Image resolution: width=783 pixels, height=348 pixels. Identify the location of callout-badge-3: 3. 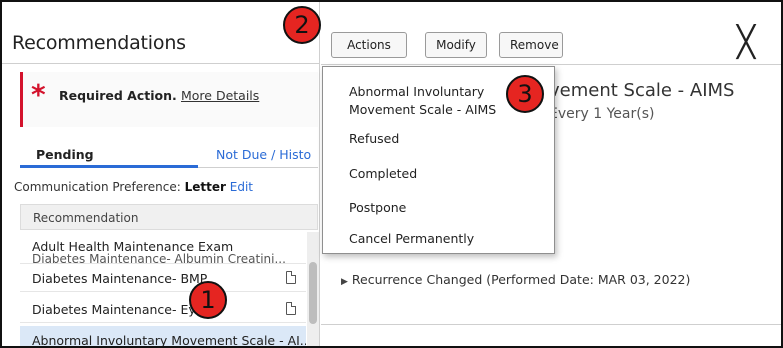
(525, 94).